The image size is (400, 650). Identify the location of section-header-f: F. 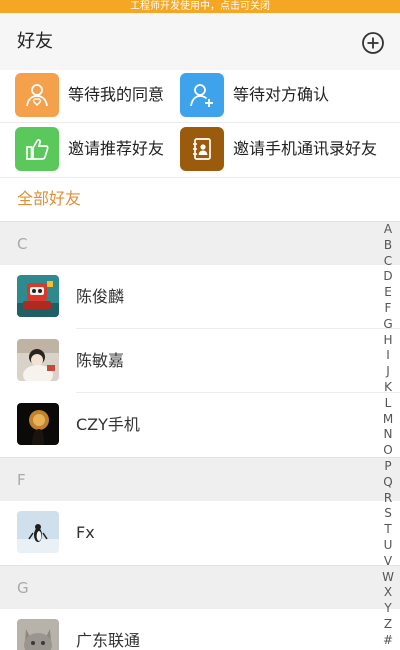
(200, 479).